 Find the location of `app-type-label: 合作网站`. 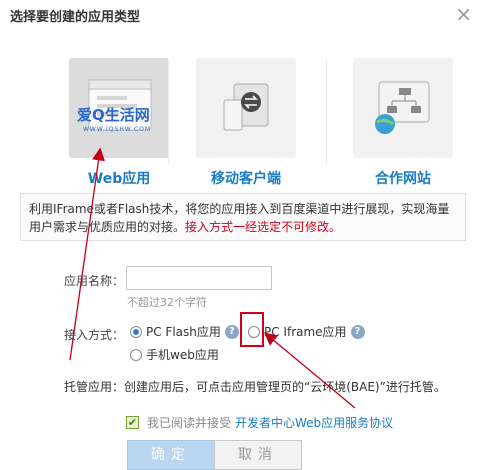

app-type-label: 合作网站 is located at coordinates (403, 179).